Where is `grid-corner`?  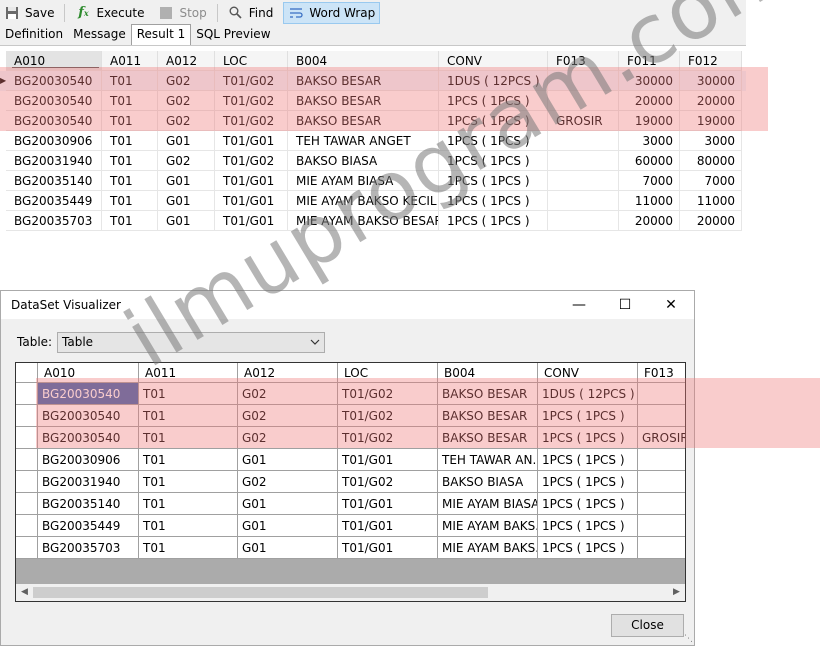
grid-corner is located at coordinates (27, 373).